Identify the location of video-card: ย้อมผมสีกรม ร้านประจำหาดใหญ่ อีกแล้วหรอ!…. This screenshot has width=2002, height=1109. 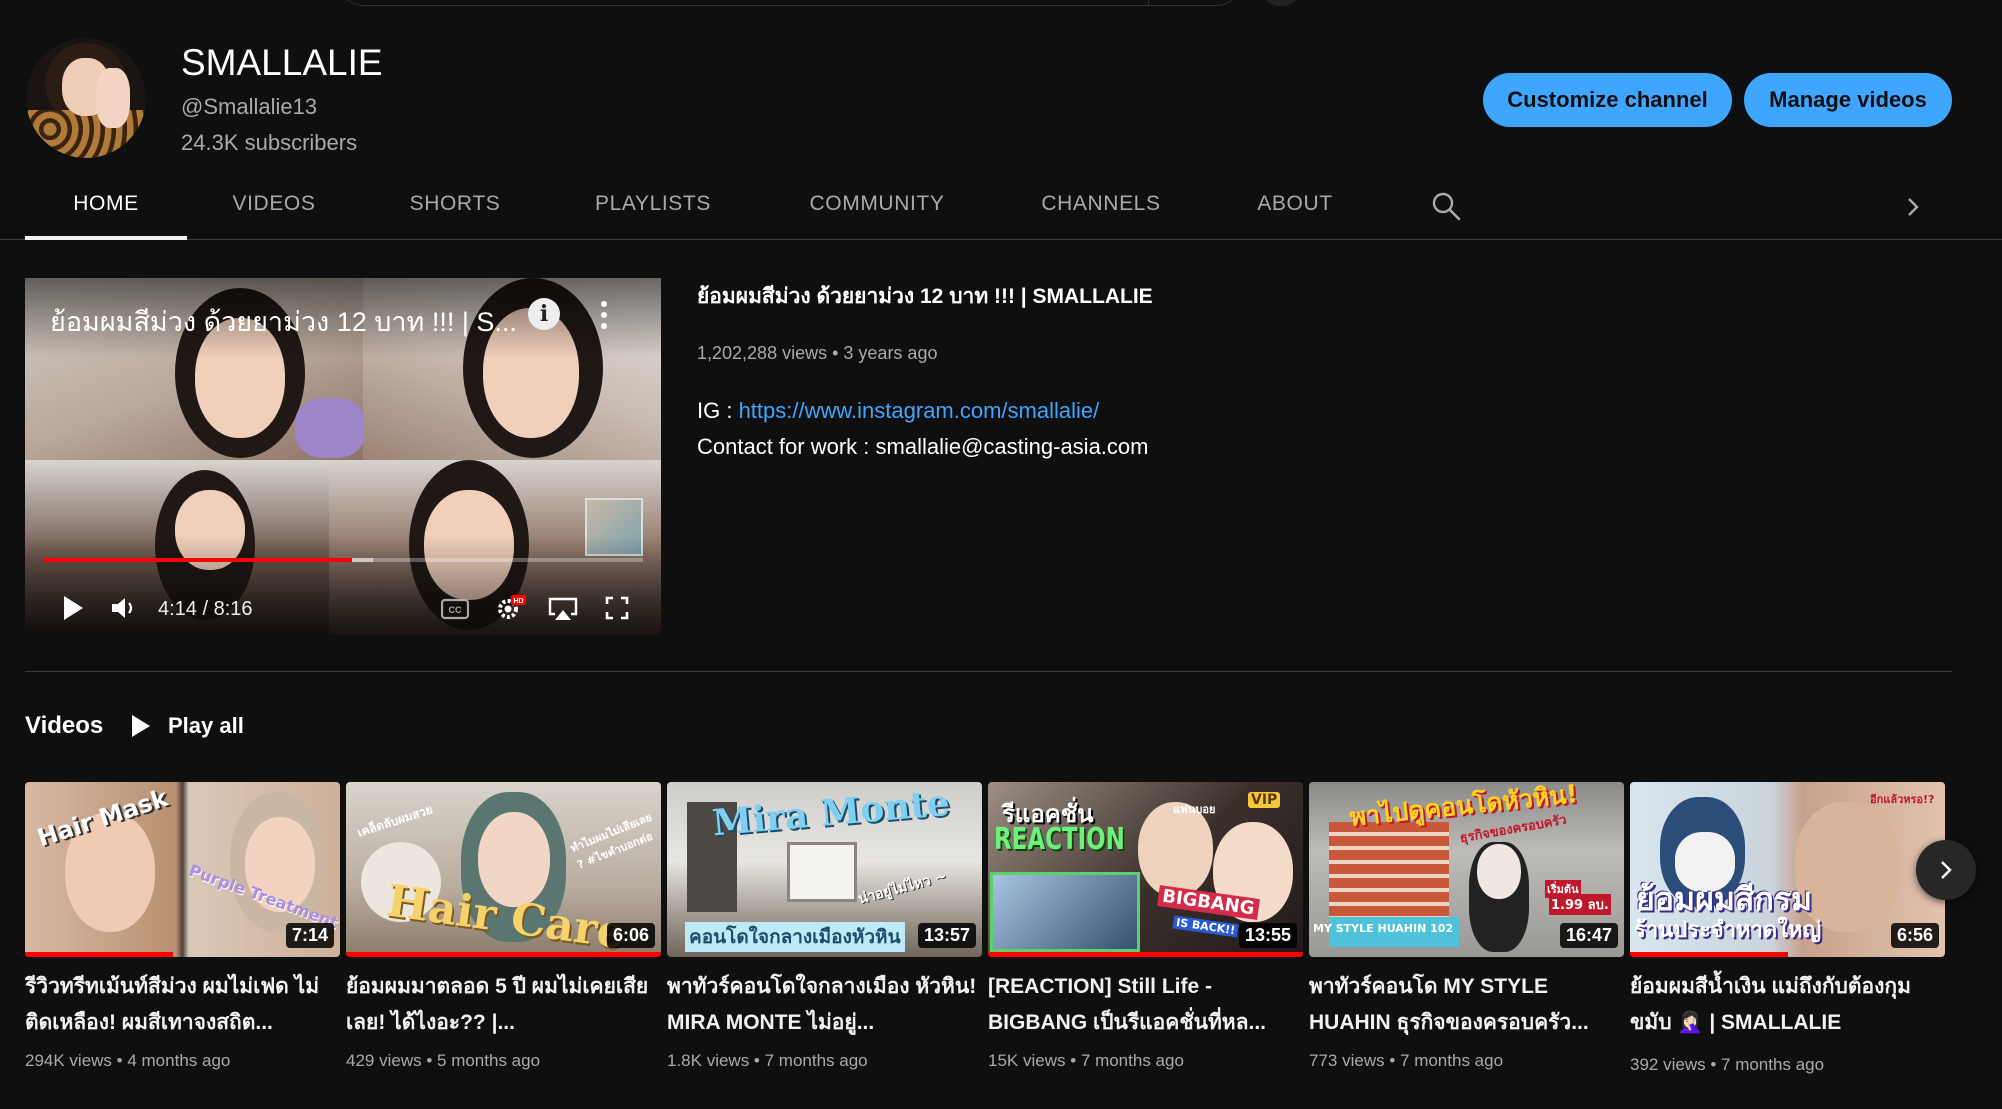
(1787, 928).